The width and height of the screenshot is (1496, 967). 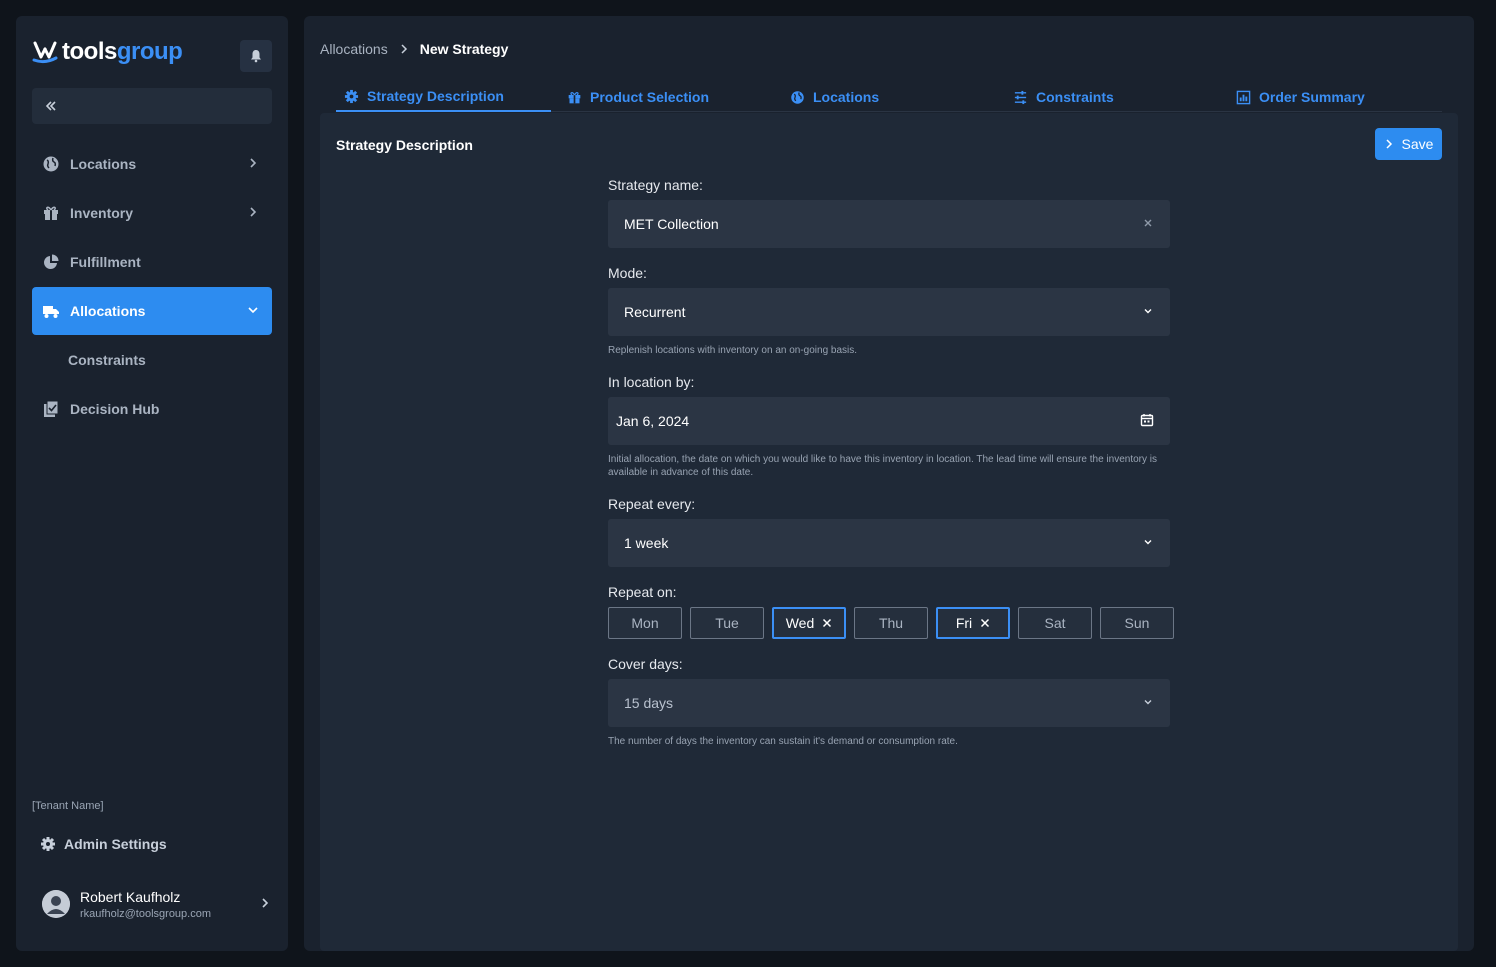 What do you see at coordinates (642, 592) in the screenshot?
I see `repeat-on-label: Repeat on:` at bounding box center [642, 592].